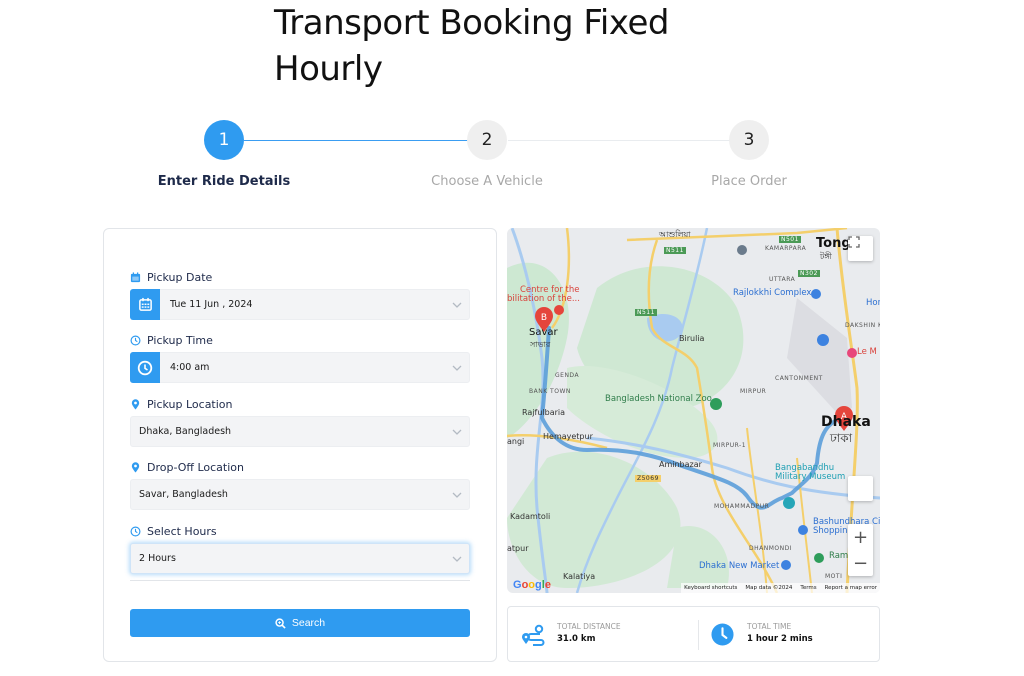 Image resolution: width=1024 pixels, height=676 pixels. What do you see at coordinates (648, 478) in the screenshot?
I see `road-shield: Z5069` at bounding box center [648, 478].